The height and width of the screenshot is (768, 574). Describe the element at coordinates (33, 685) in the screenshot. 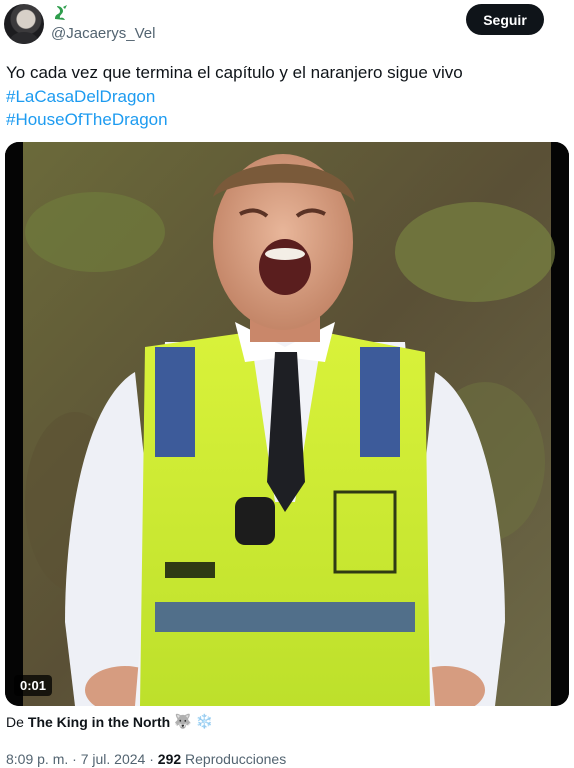

I see `video-timestamp: 0:01` at that location.